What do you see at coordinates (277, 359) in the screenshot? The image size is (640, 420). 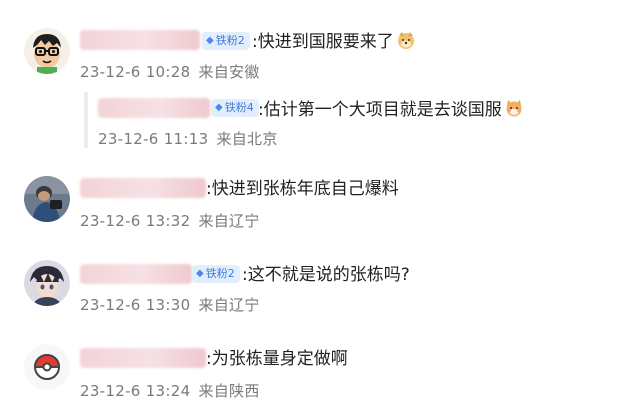 I see `comment-text: :为张栋量身定做啊` at bounding box center [277, 359].